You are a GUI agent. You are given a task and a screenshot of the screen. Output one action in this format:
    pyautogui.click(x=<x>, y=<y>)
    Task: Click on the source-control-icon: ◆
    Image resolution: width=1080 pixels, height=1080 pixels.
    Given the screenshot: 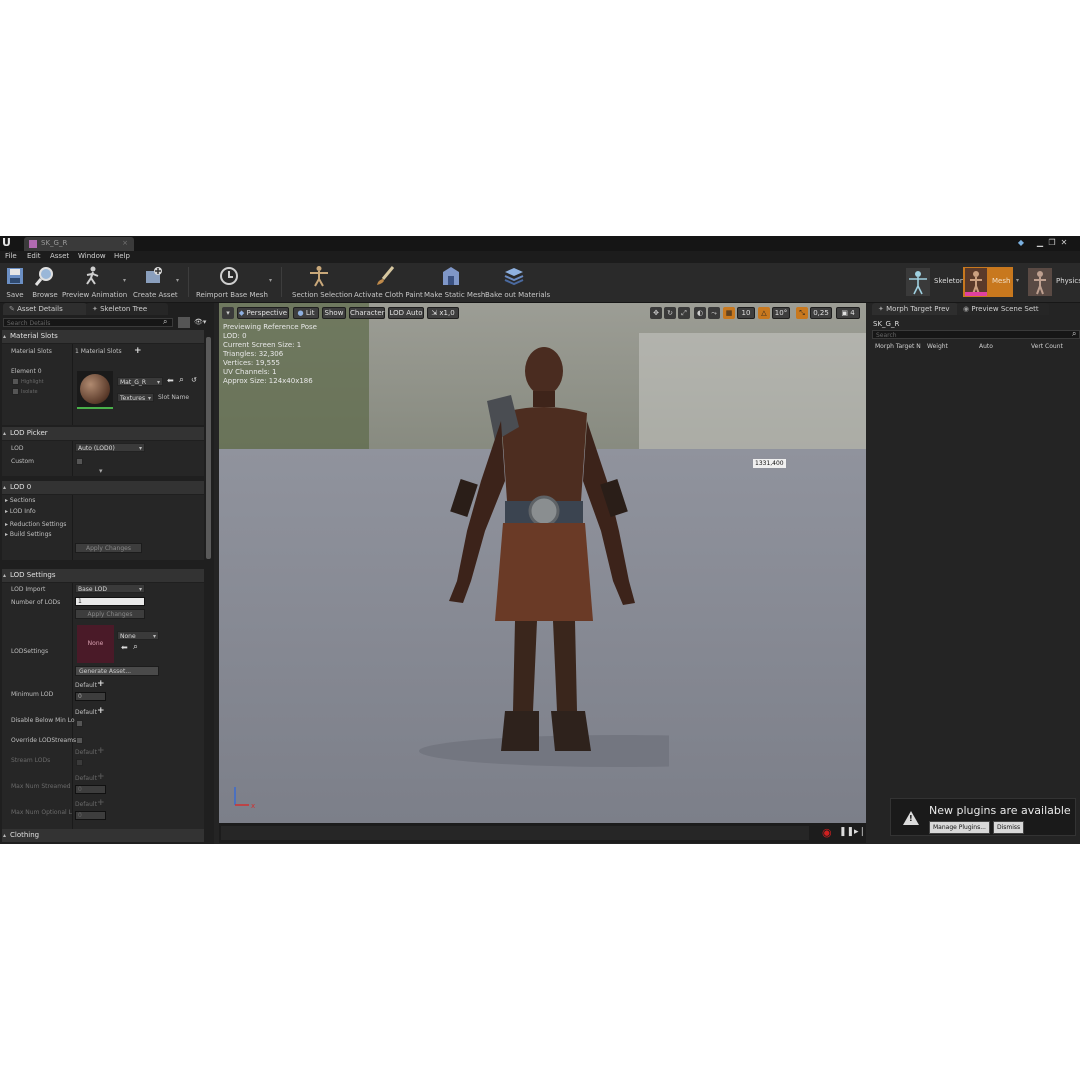 What is the action you would take?
    pyautogui.click(x=1021, y=242)
    